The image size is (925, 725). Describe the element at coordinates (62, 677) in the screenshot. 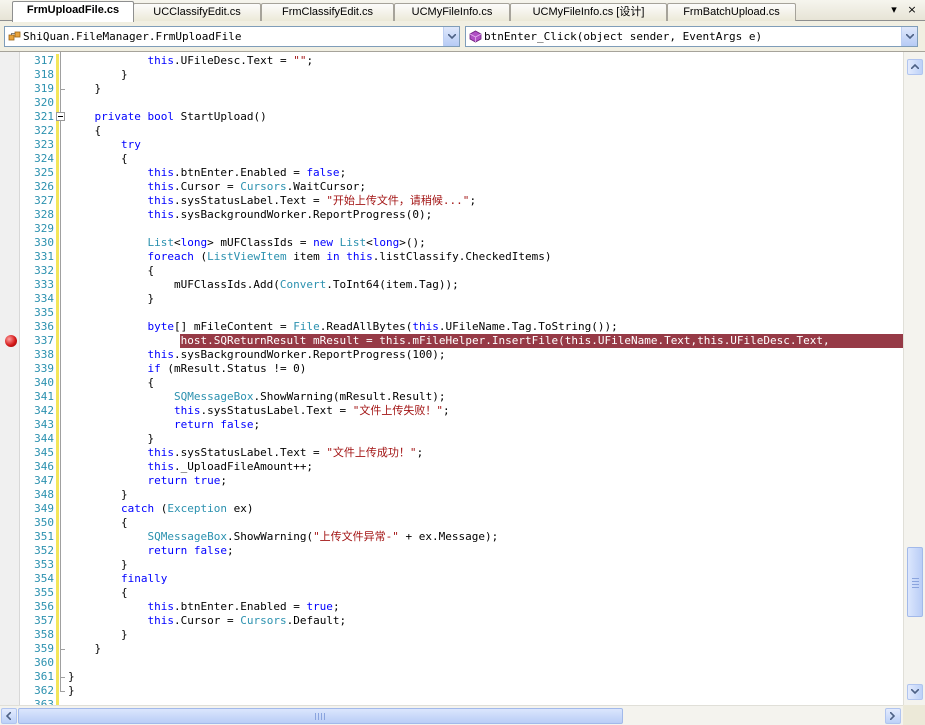

I see `outline-end-marker` at that location.